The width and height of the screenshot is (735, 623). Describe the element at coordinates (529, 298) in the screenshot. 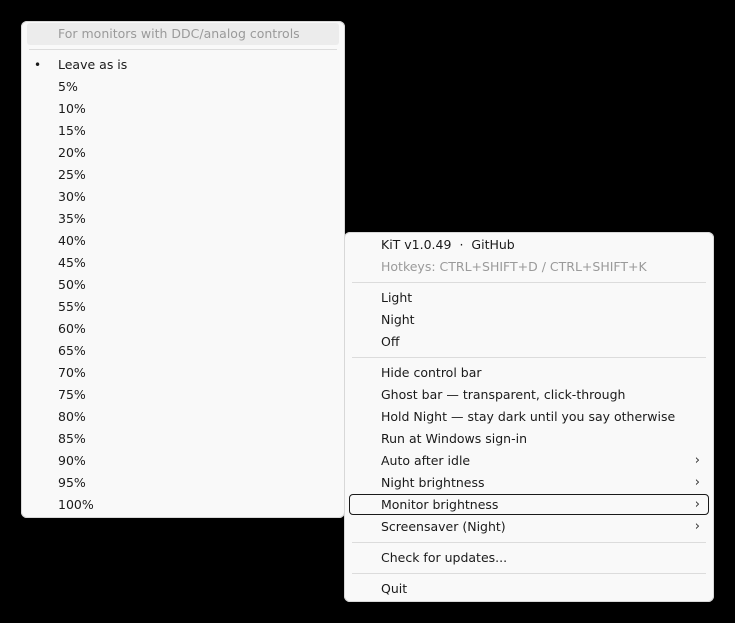

I see `mode-light: Light` at that location.